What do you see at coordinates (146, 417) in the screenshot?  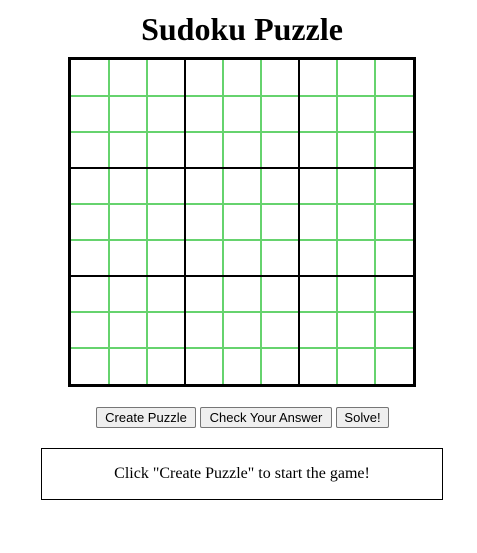 I see `create-puzzle-button: Create Puzzle` at bounding box center [146, 417].